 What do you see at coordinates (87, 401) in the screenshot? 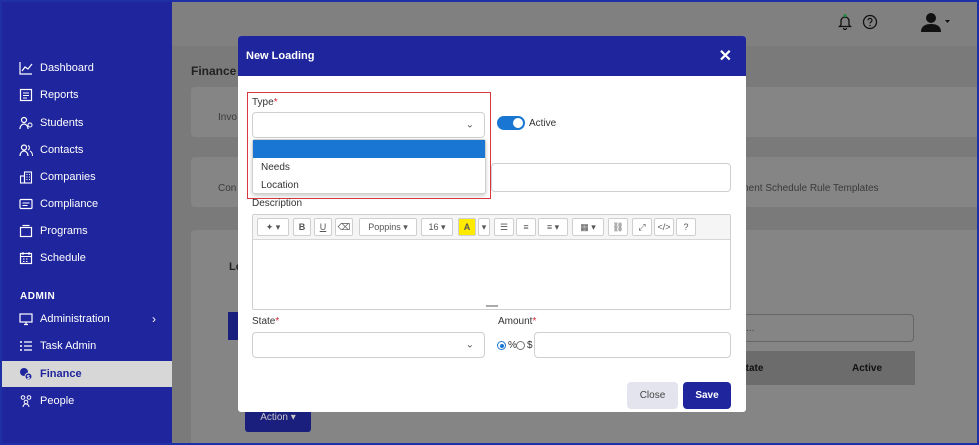
I see `sidebar-item-people: People` at bounding box center [87, 401].